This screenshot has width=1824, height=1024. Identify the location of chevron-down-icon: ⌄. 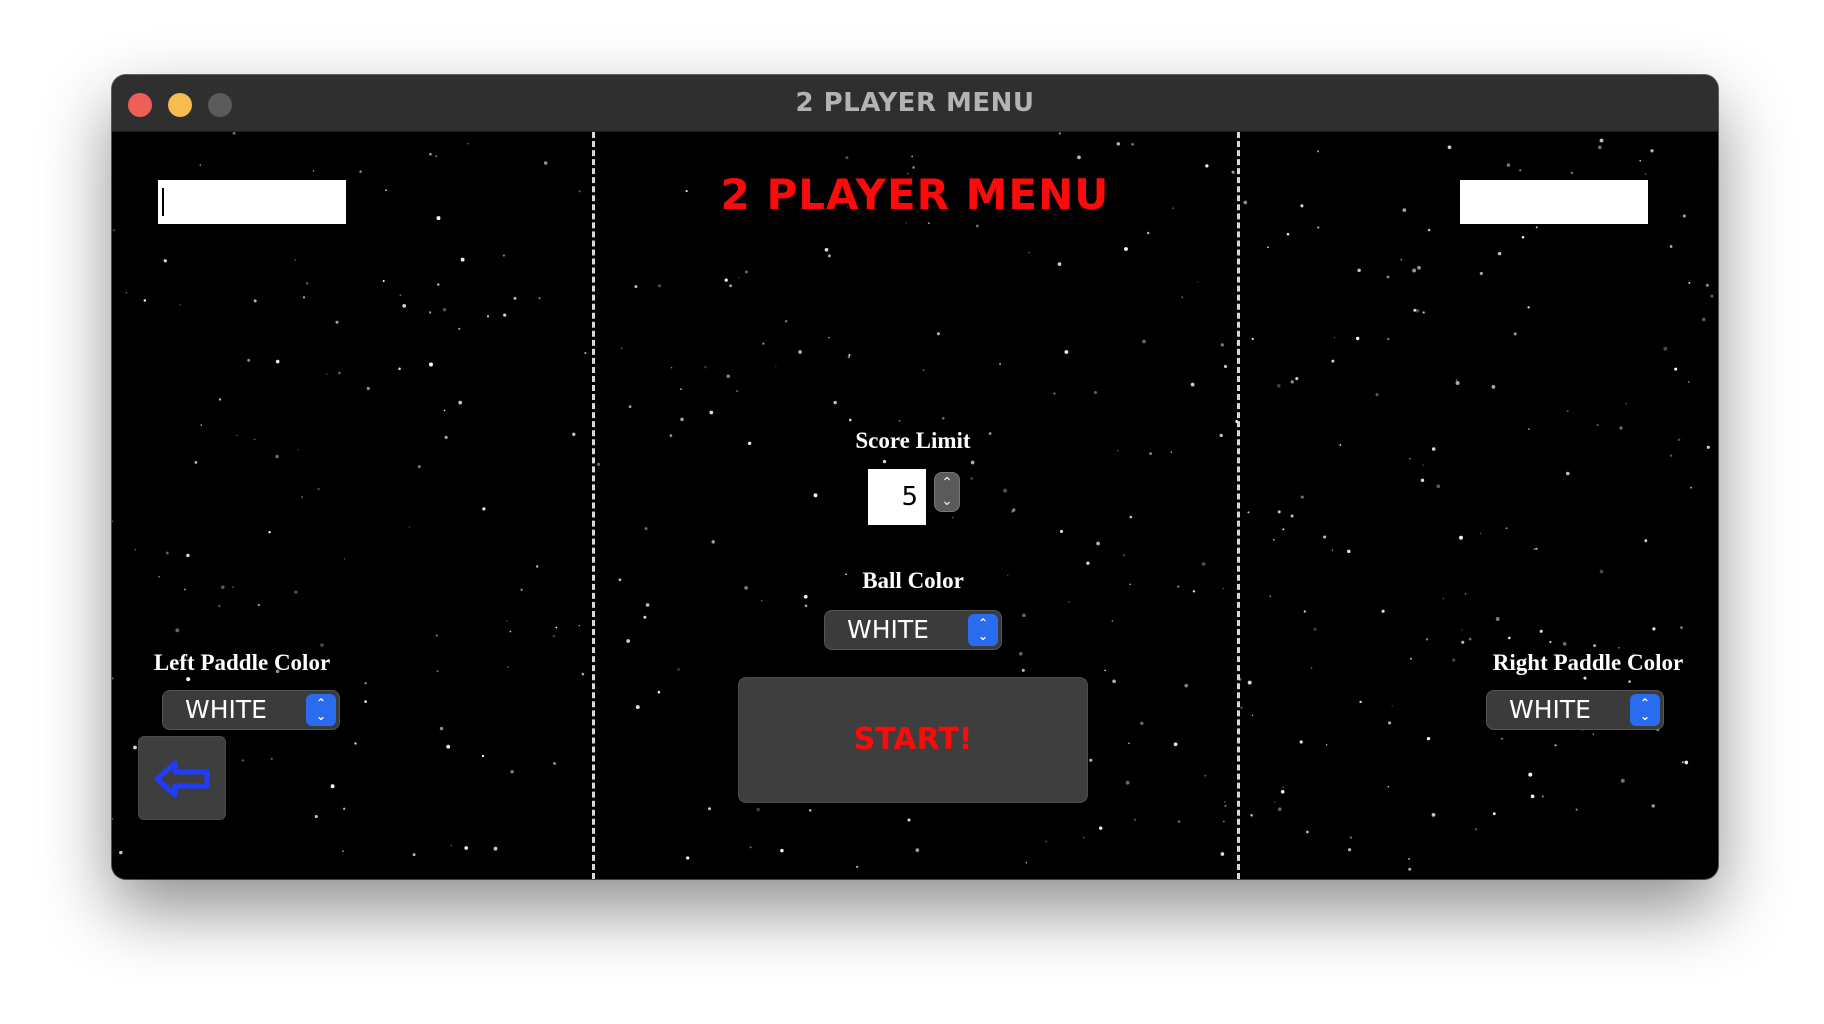
(947, 501).